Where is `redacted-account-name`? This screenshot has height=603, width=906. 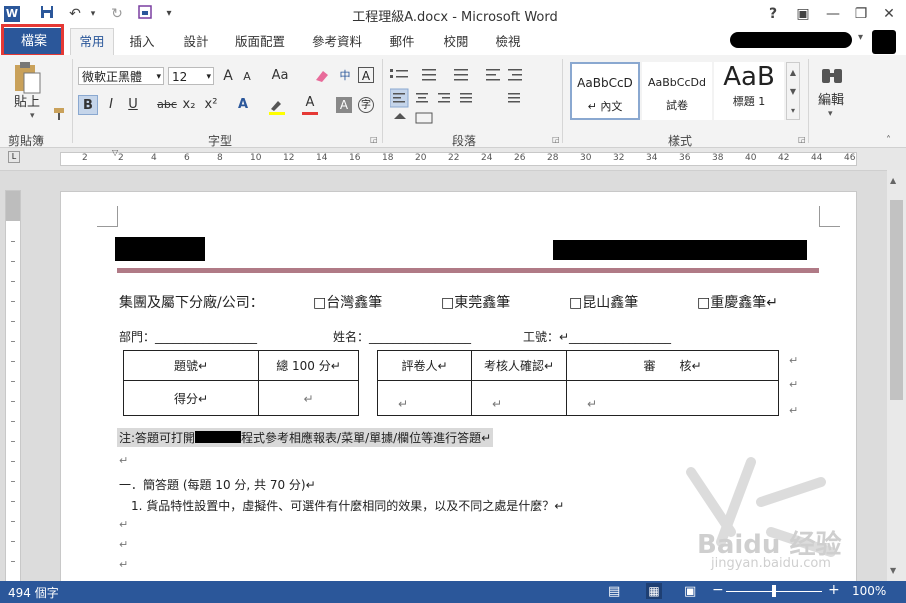 redacted-account-name is located at coordinates (791, 40).